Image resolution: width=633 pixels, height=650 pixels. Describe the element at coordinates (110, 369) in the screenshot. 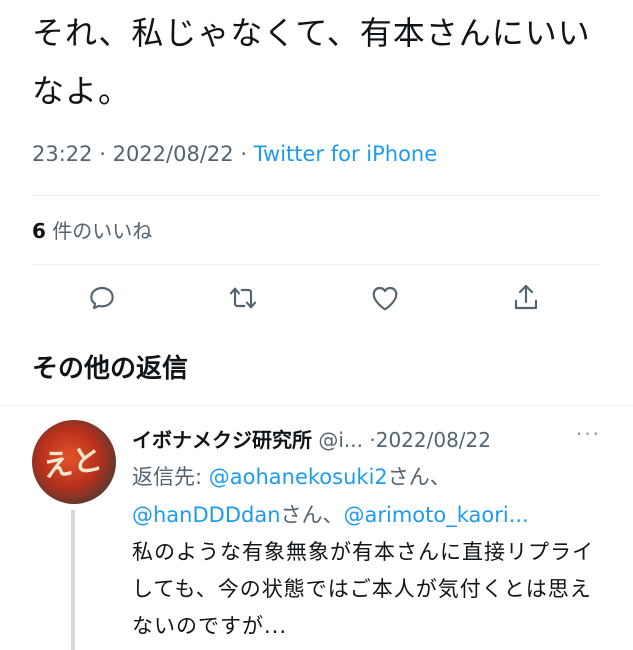

I see `section-title: その他の返信` at that location.